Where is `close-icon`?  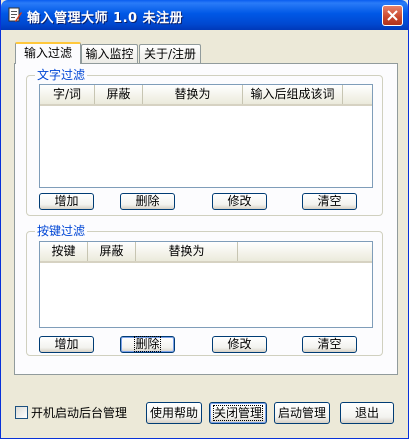 close-icon is located at coordinates (392, 15).